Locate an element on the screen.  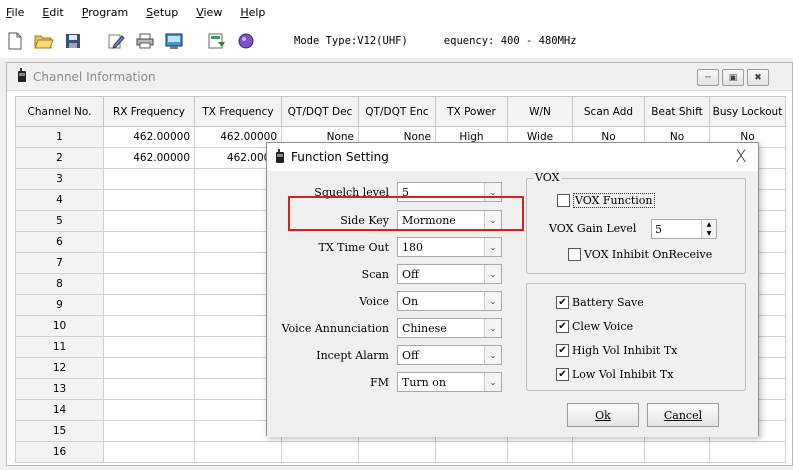
table-cell-no: 5 is located at coordinates (59, 221).